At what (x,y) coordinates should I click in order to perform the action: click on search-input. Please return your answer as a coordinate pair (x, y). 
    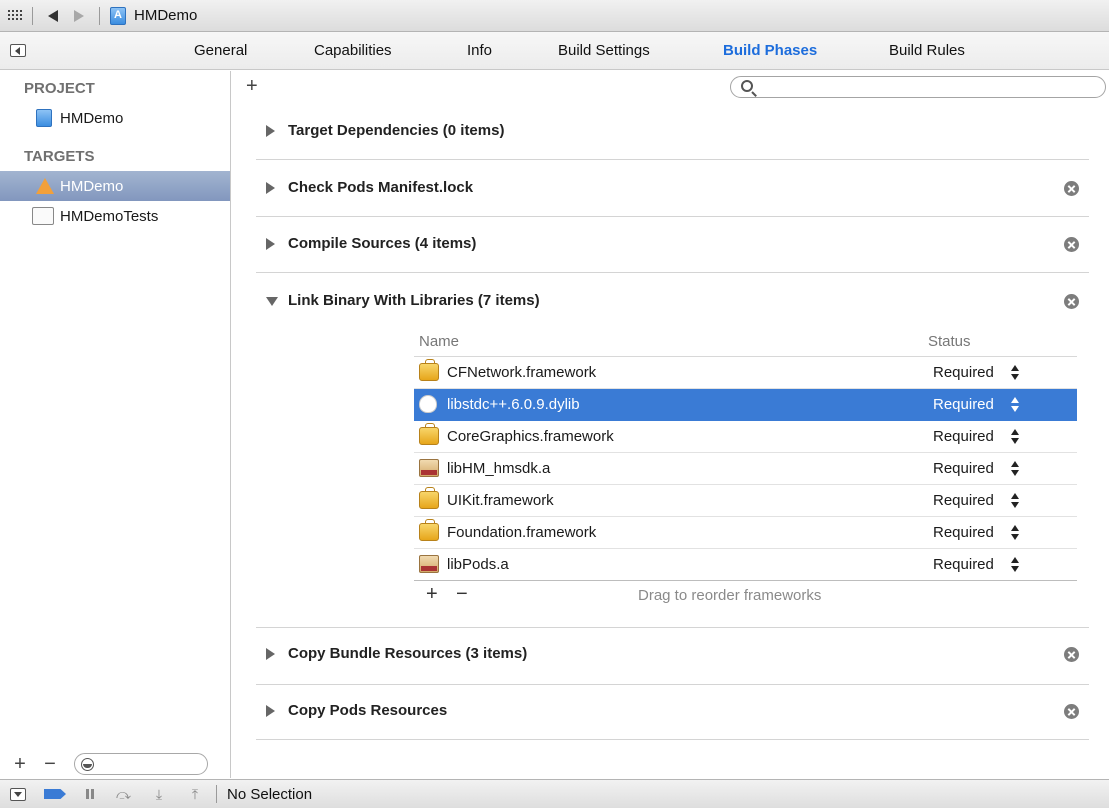
    Looking at the image, I should click on (926, 87).